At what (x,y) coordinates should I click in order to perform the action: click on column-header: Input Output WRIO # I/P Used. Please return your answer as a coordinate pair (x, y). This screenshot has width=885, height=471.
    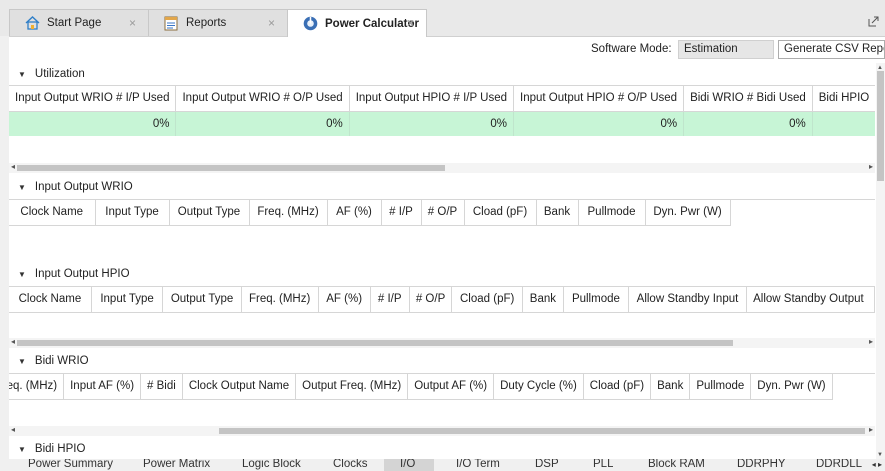
    Looking at the image, I should click on (93, 99).